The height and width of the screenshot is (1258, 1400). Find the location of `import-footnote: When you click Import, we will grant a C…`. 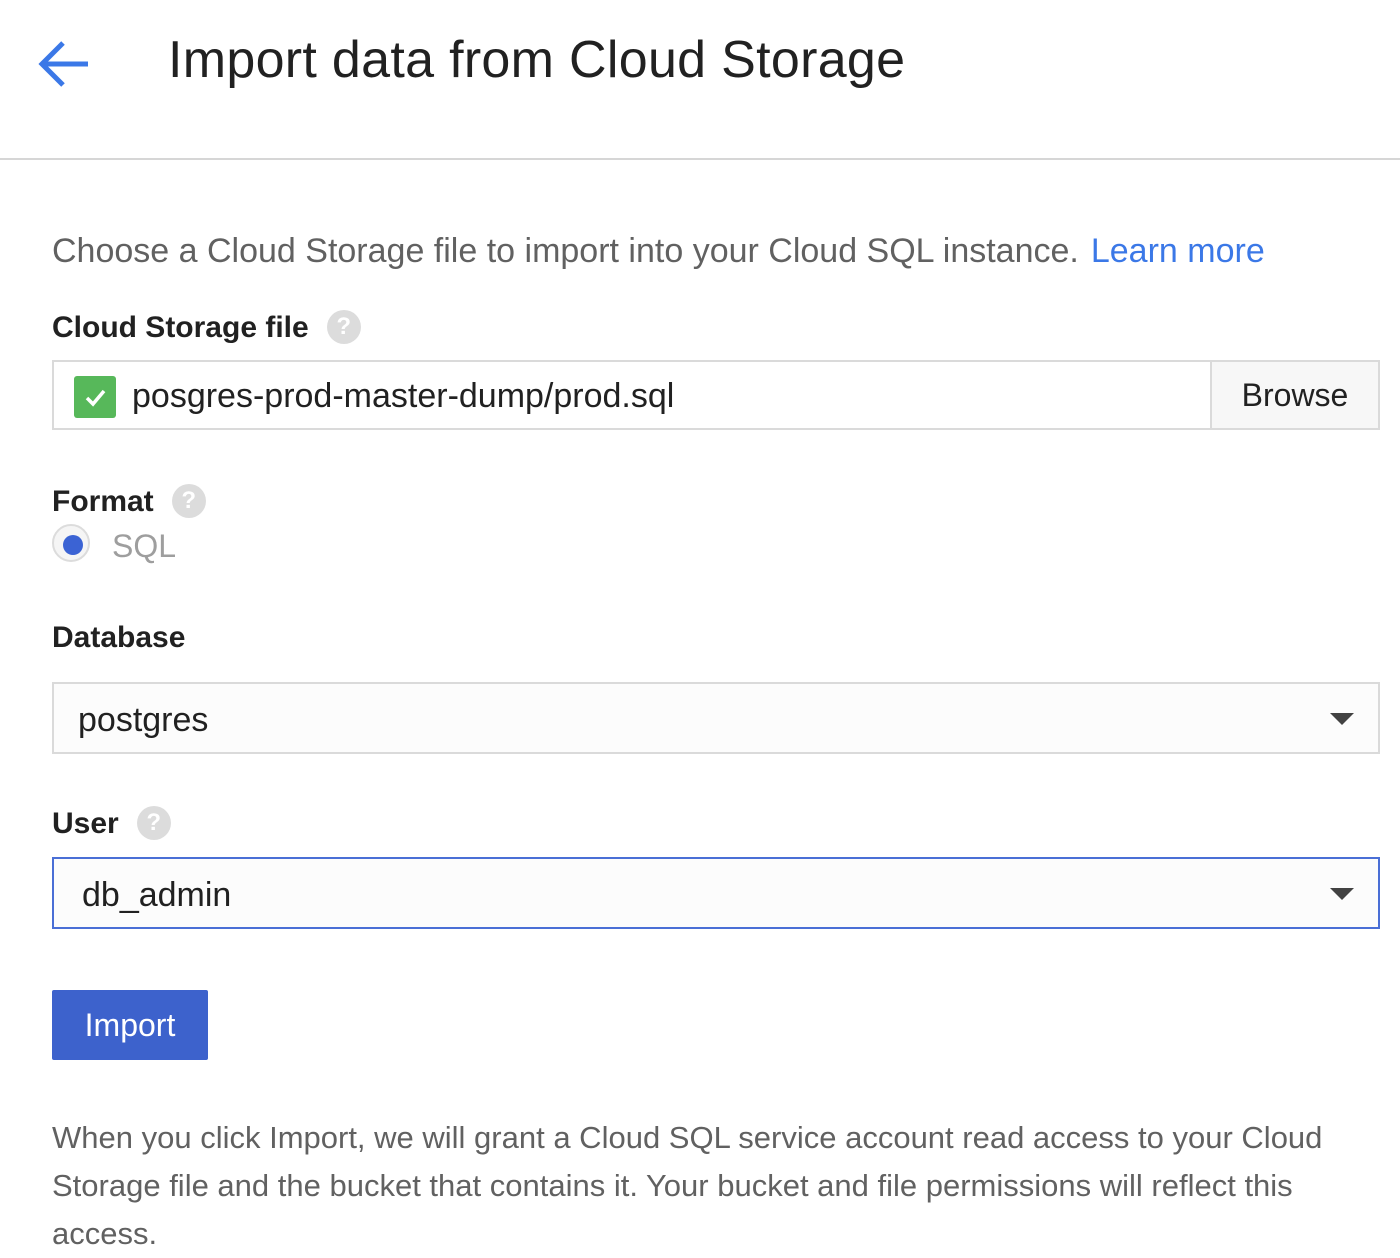

import-footnote: When you click Import, we will grant a C… is located at coordinates (687, 1185).